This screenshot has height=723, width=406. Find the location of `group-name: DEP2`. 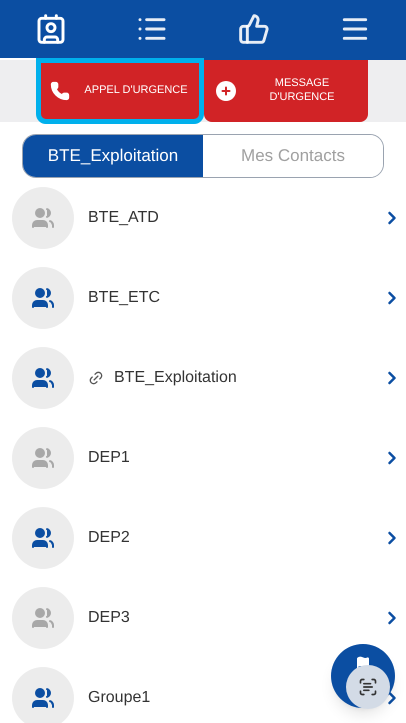

group-name: DEP2 is located at coordinates (109, 538).